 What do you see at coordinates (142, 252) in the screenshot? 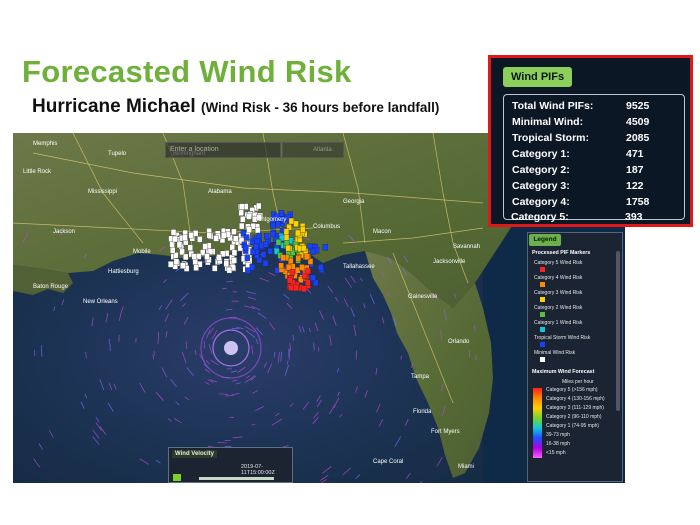
I see `map-place-label: Mobile` at bounding box center [142, 252].